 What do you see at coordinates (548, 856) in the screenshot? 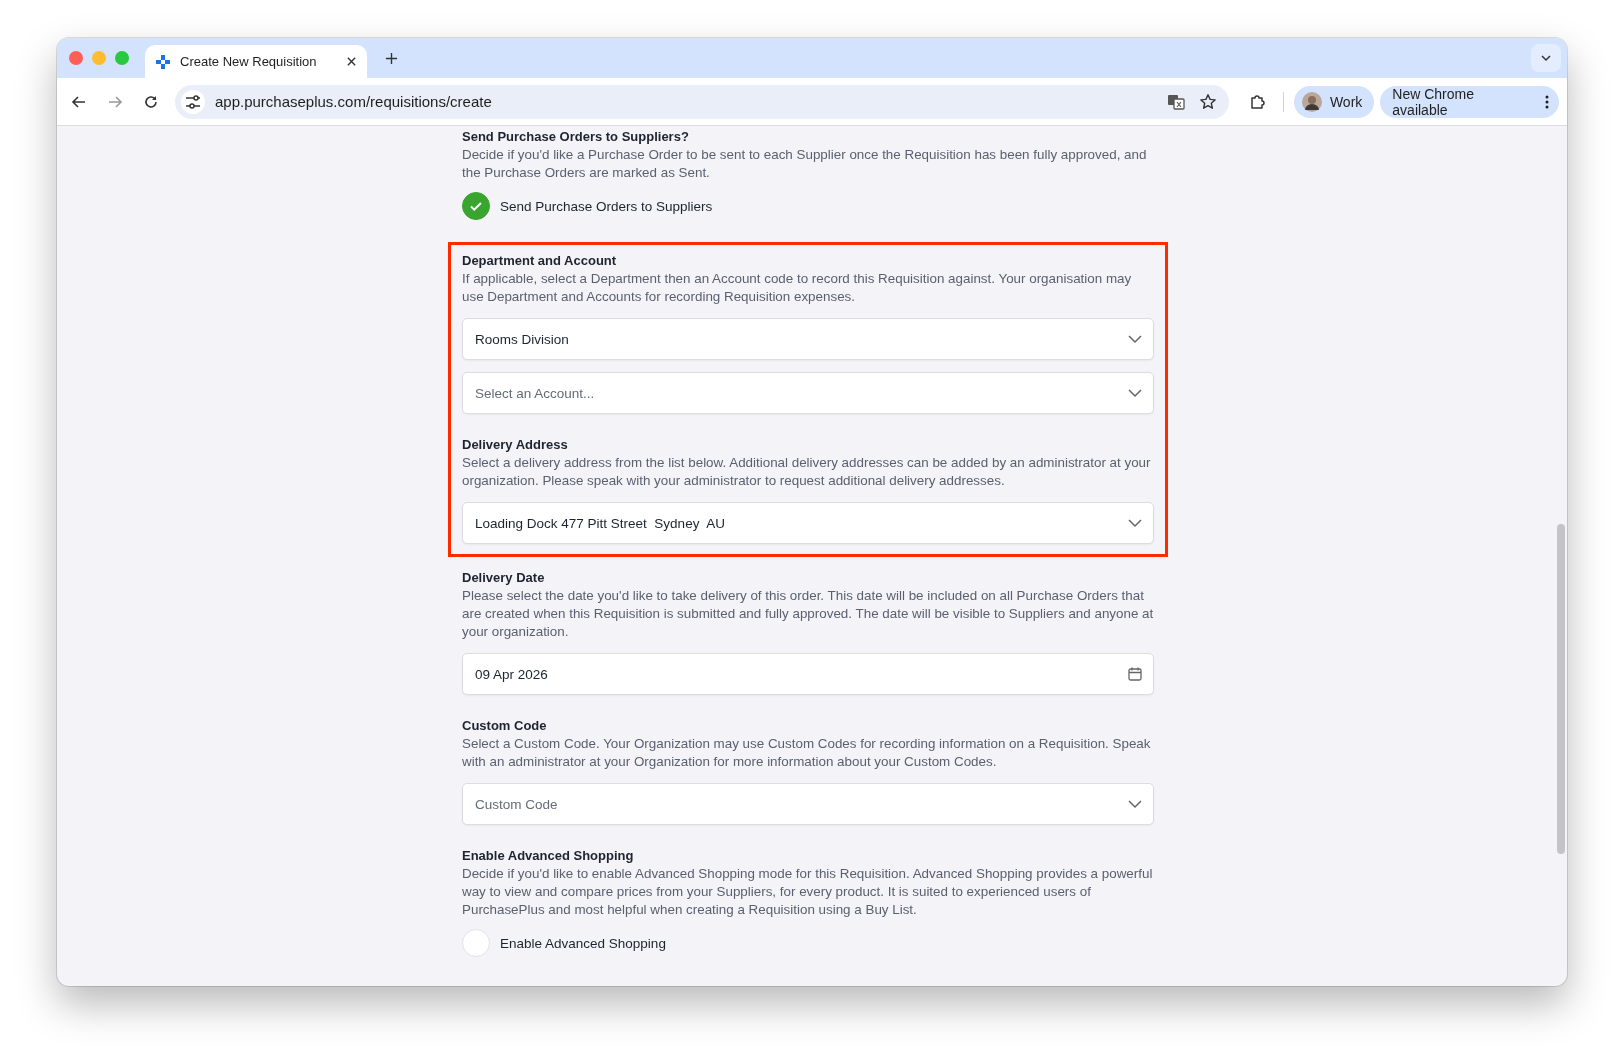
I see `section-title: Enable Advanced Shopping` at bounding box center [548, 856].